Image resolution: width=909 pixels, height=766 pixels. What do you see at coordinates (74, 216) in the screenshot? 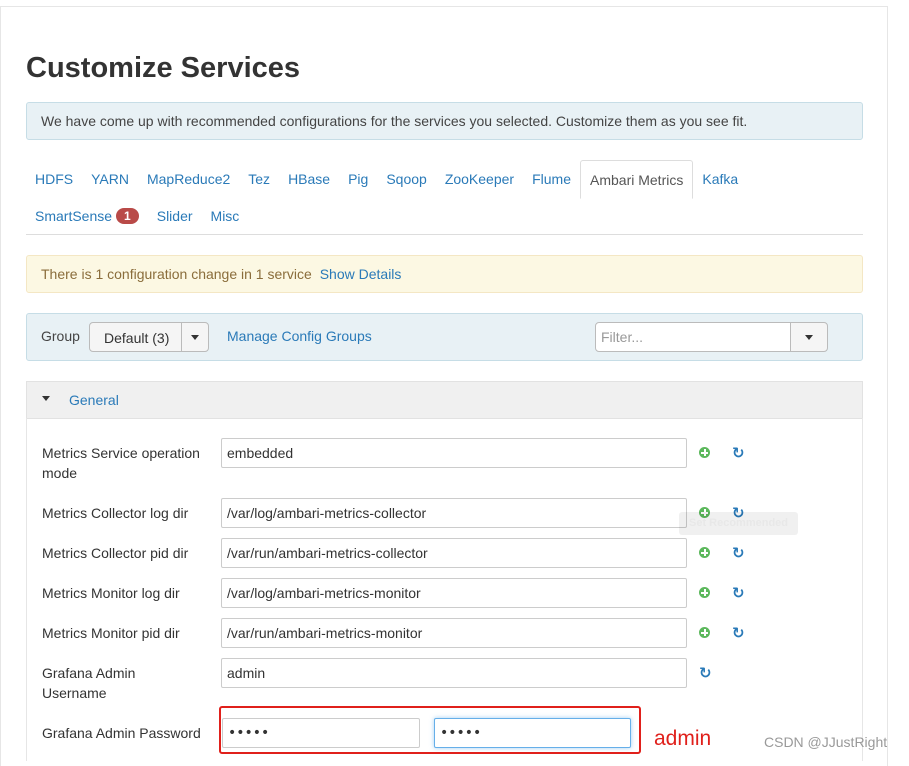
I see `tab-smartsense-label: SmartSense` at bounding box center [74, 216].